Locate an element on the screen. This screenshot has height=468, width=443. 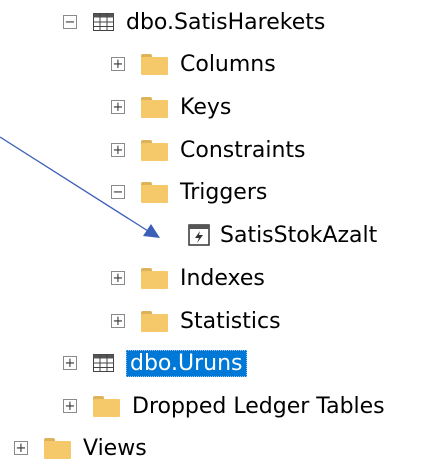
node-label: Indexes is located at coordinates (222, 278).